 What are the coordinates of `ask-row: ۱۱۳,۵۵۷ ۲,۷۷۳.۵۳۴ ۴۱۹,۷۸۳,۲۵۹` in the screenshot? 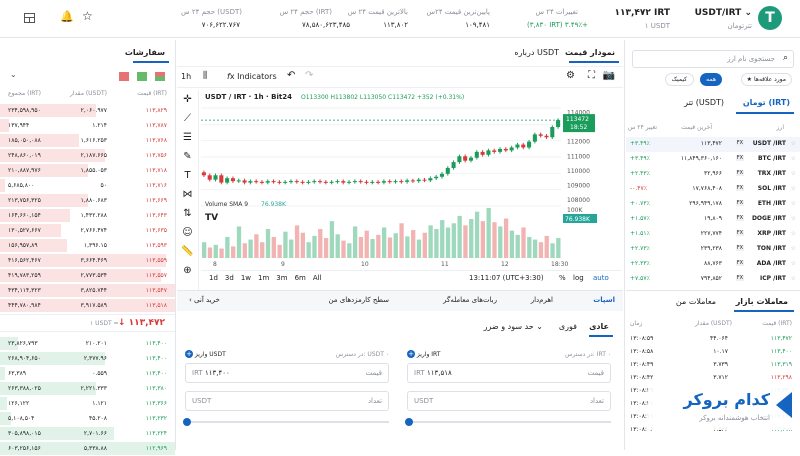 It's located at (87, 275).